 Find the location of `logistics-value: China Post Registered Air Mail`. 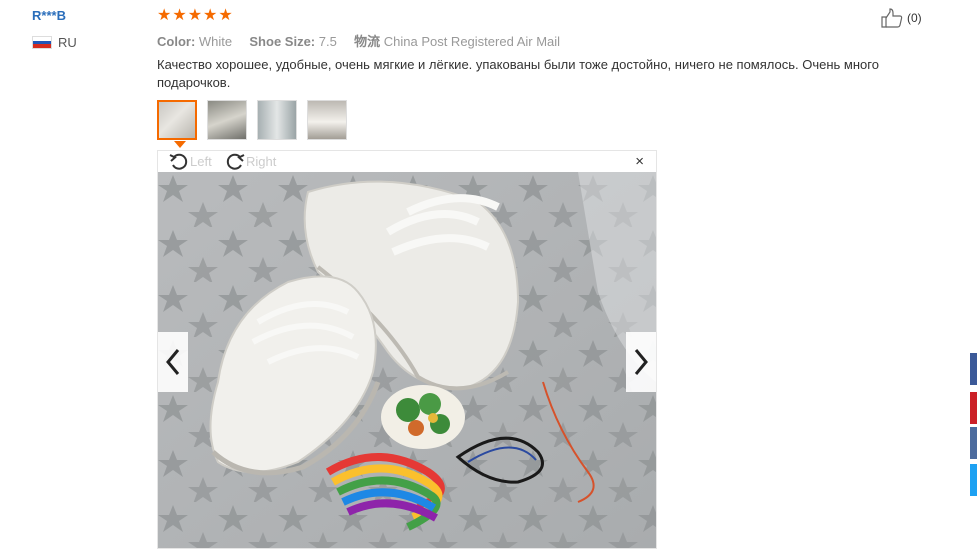

logistics-value: China Post Registered Air Mail is located at coordinates (472, 41).